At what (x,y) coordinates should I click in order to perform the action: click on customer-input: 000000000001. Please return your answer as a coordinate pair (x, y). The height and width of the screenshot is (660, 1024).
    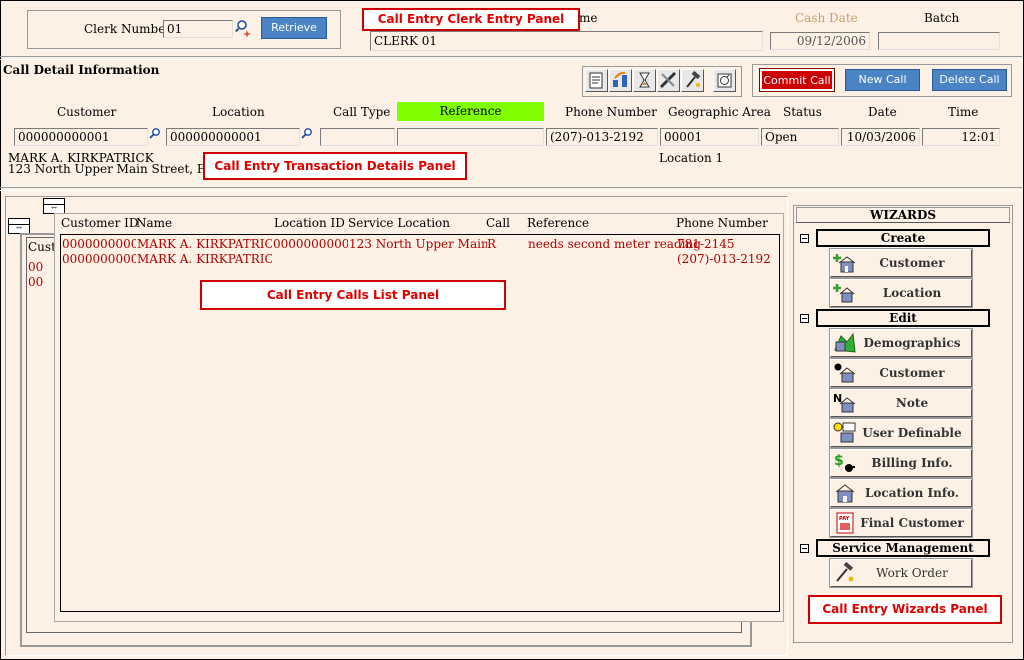
    Looking at the image, I should click on (81, 137).